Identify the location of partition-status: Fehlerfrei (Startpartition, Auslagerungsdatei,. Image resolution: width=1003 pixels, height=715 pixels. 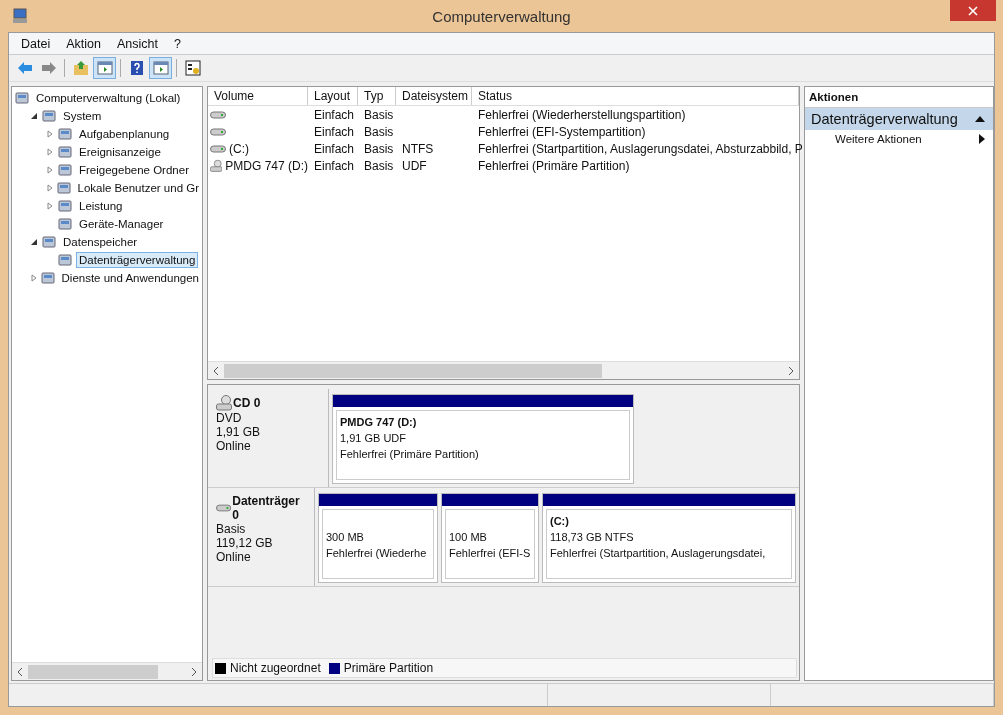
(658, 553).